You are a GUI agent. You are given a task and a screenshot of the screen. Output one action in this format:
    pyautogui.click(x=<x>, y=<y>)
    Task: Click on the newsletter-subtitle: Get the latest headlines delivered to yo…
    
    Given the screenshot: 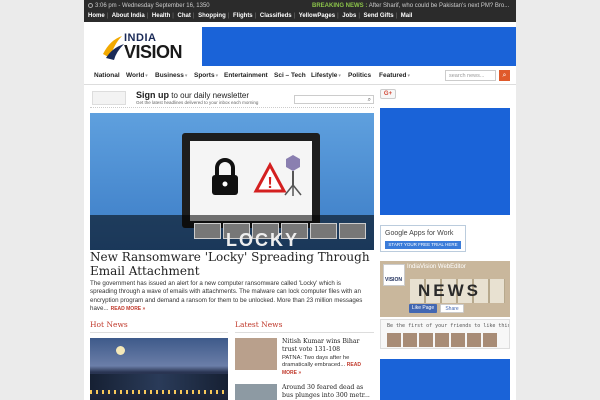 What is the action you would take?
    pyautogui.click(x=197, y=102)
    